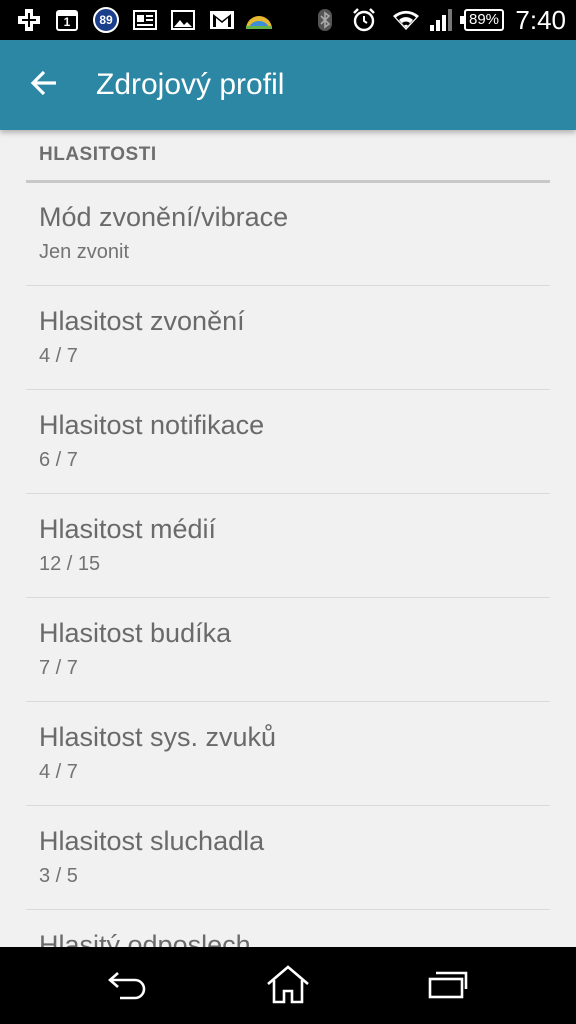 This screenshot has height=1024, width=576. What do you see at coordinates (58, 876) in the screenshot?
I see `item-summary: 3 / 5` at bounding box center [58, 876].